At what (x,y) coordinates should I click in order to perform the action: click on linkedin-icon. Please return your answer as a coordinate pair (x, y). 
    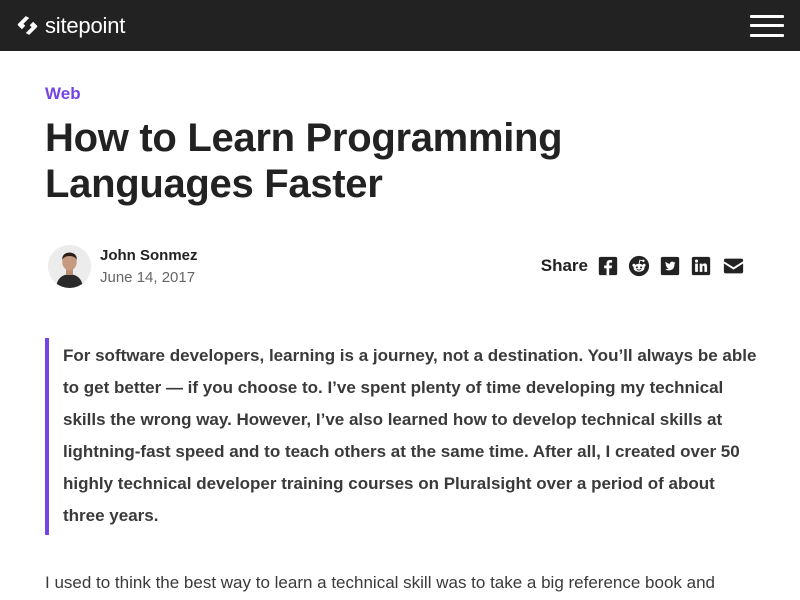
    Looking at the image, I should click on (701, 266).